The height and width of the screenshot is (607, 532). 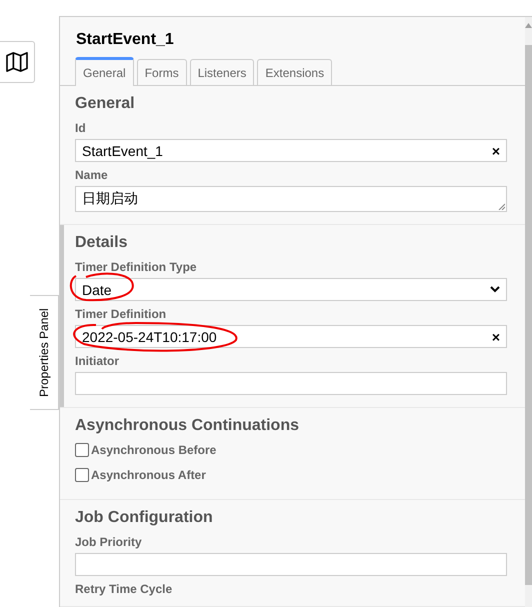 I want to click on chevron-down-icon, so click(x=495, y=289).